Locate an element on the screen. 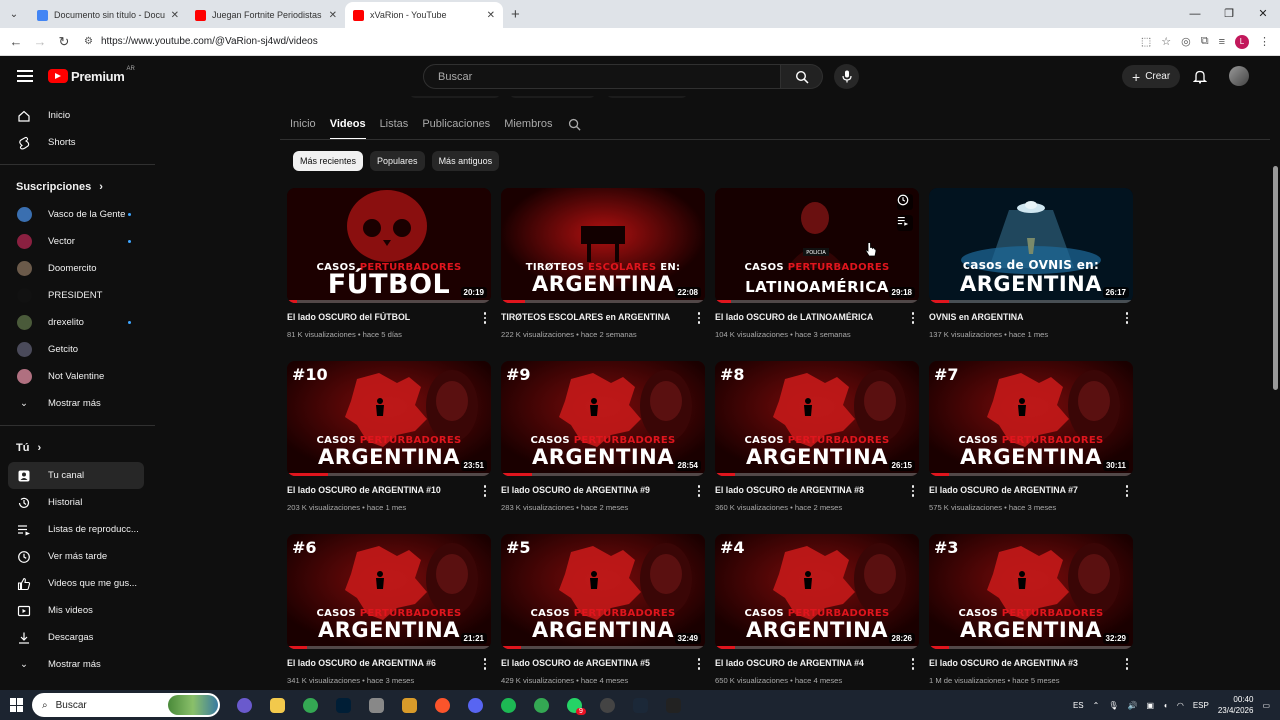 The width and height of the screenshot is (1280, 720). brave-icon is located at coordinates (442, 705).